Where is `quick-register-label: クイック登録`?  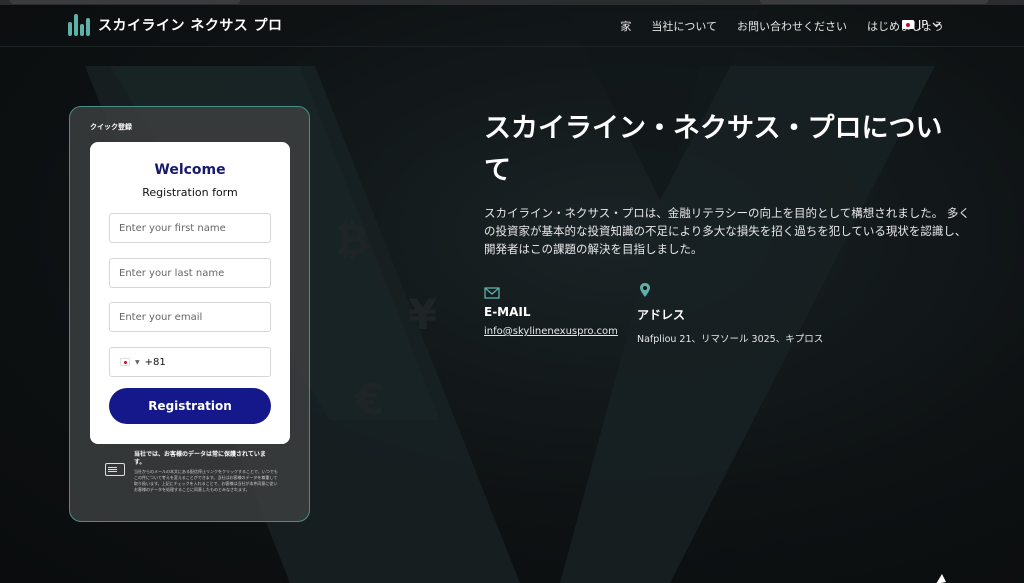
quick-register-label: クイック登録 is located at coordinates (111, 127).